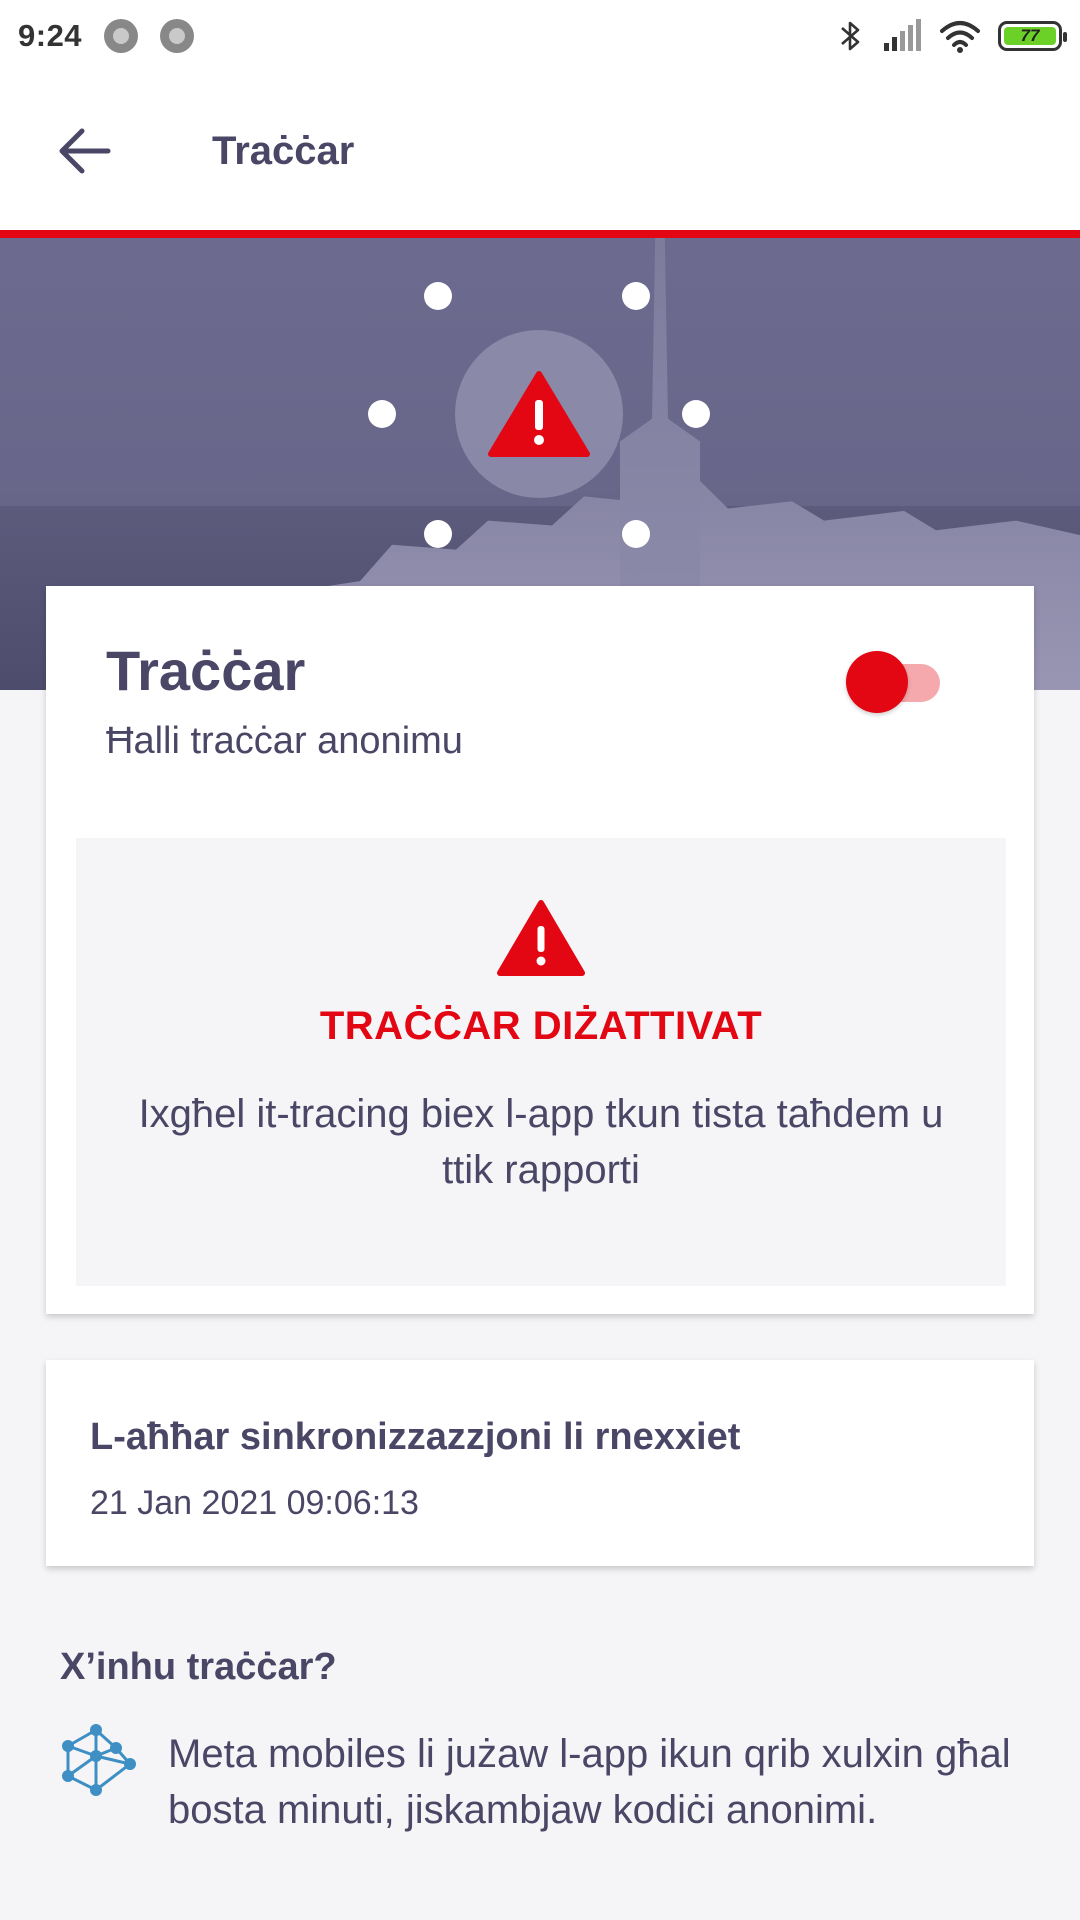  I want to click on status-icons: 77, so click(952, 36).